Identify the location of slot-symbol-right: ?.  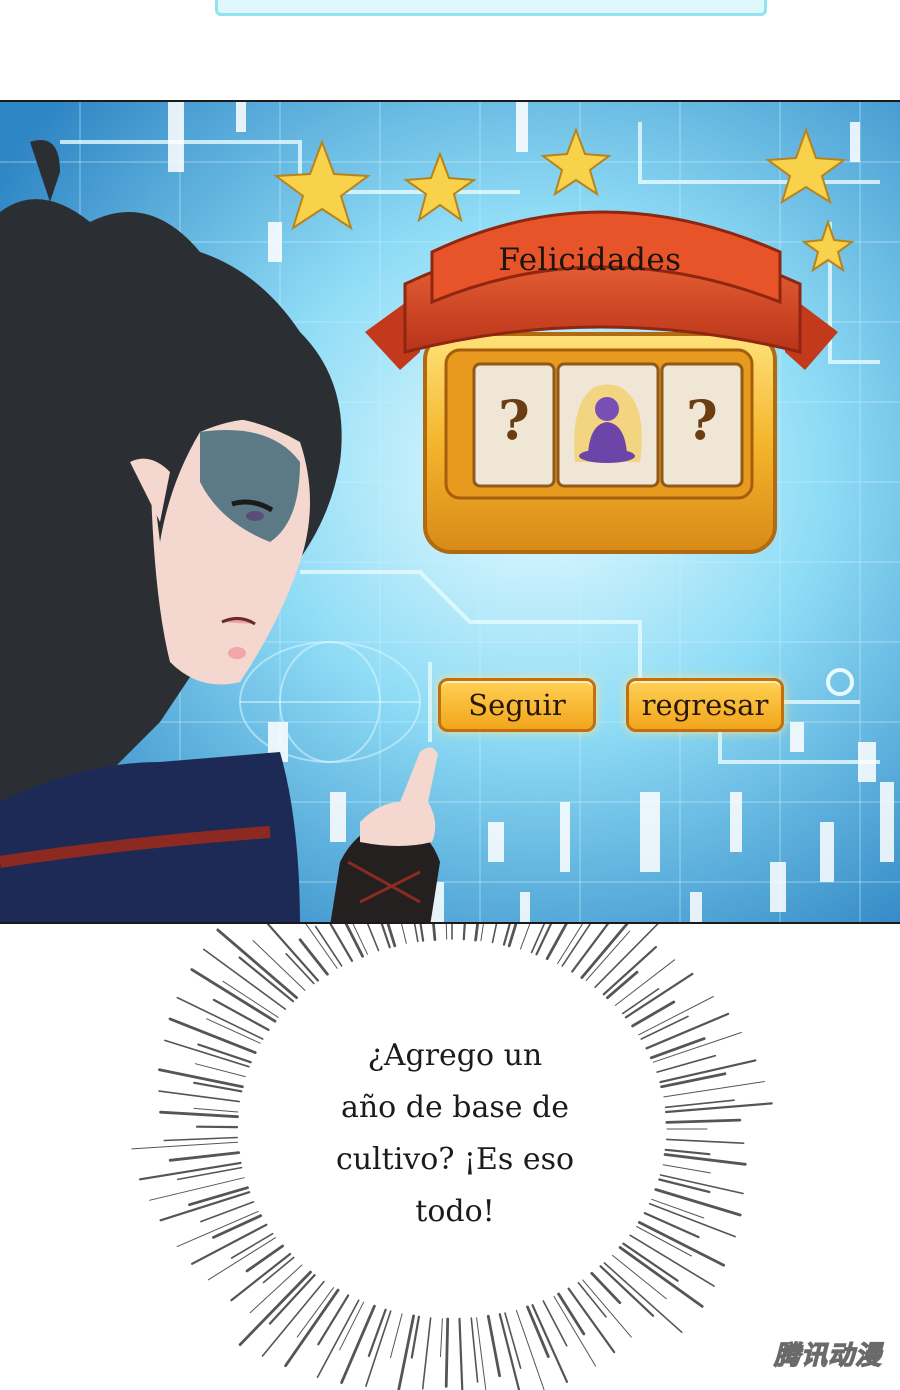
(702, 420).